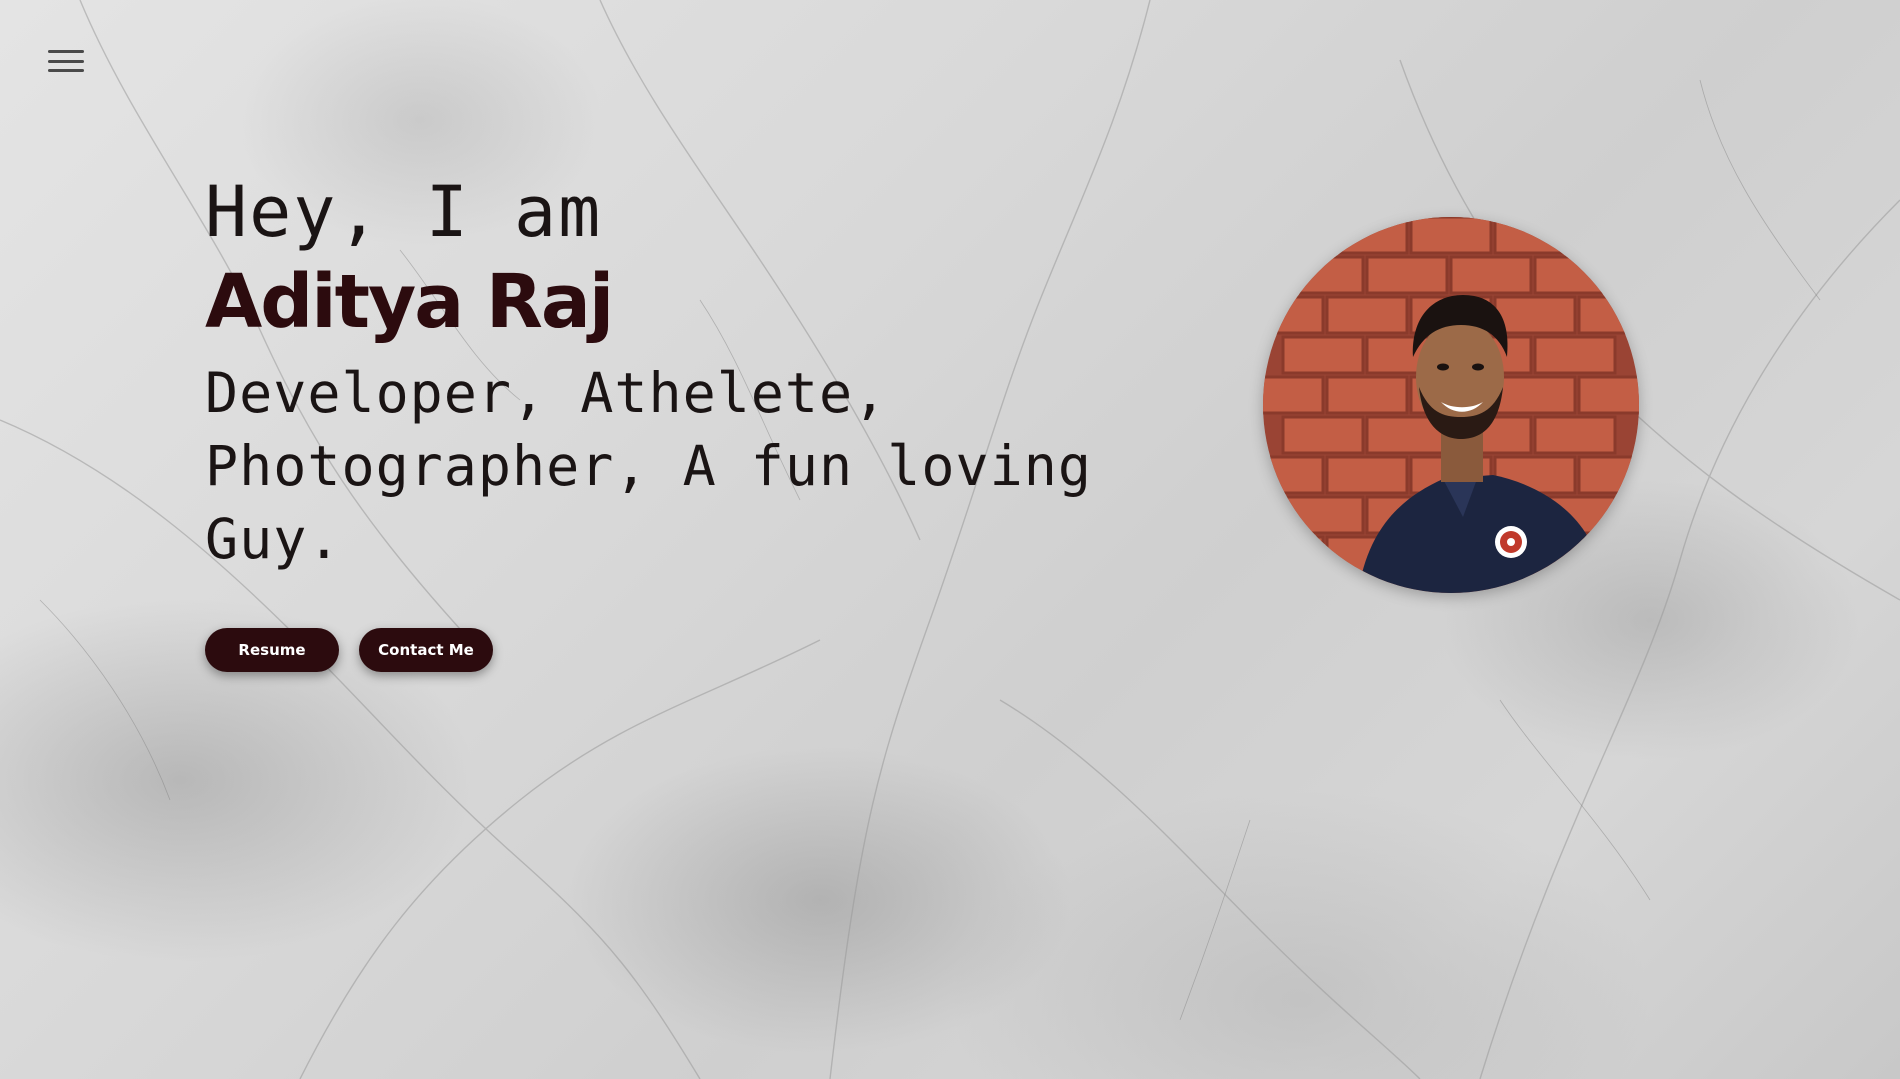 This screenshot has width=1900, height=1079. What do you see at coordinates (66, 70) in the screenshot?
I see `menu-bar-bottom` at bounding box center [66, 70].